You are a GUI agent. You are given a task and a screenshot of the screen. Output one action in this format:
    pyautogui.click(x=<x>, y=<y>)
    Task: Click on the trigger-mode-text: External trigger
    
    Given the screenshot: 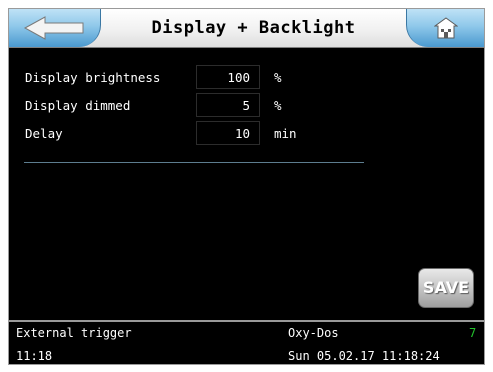 What is the action you would take?
    pyautogui.click(x=74, y=333)
    